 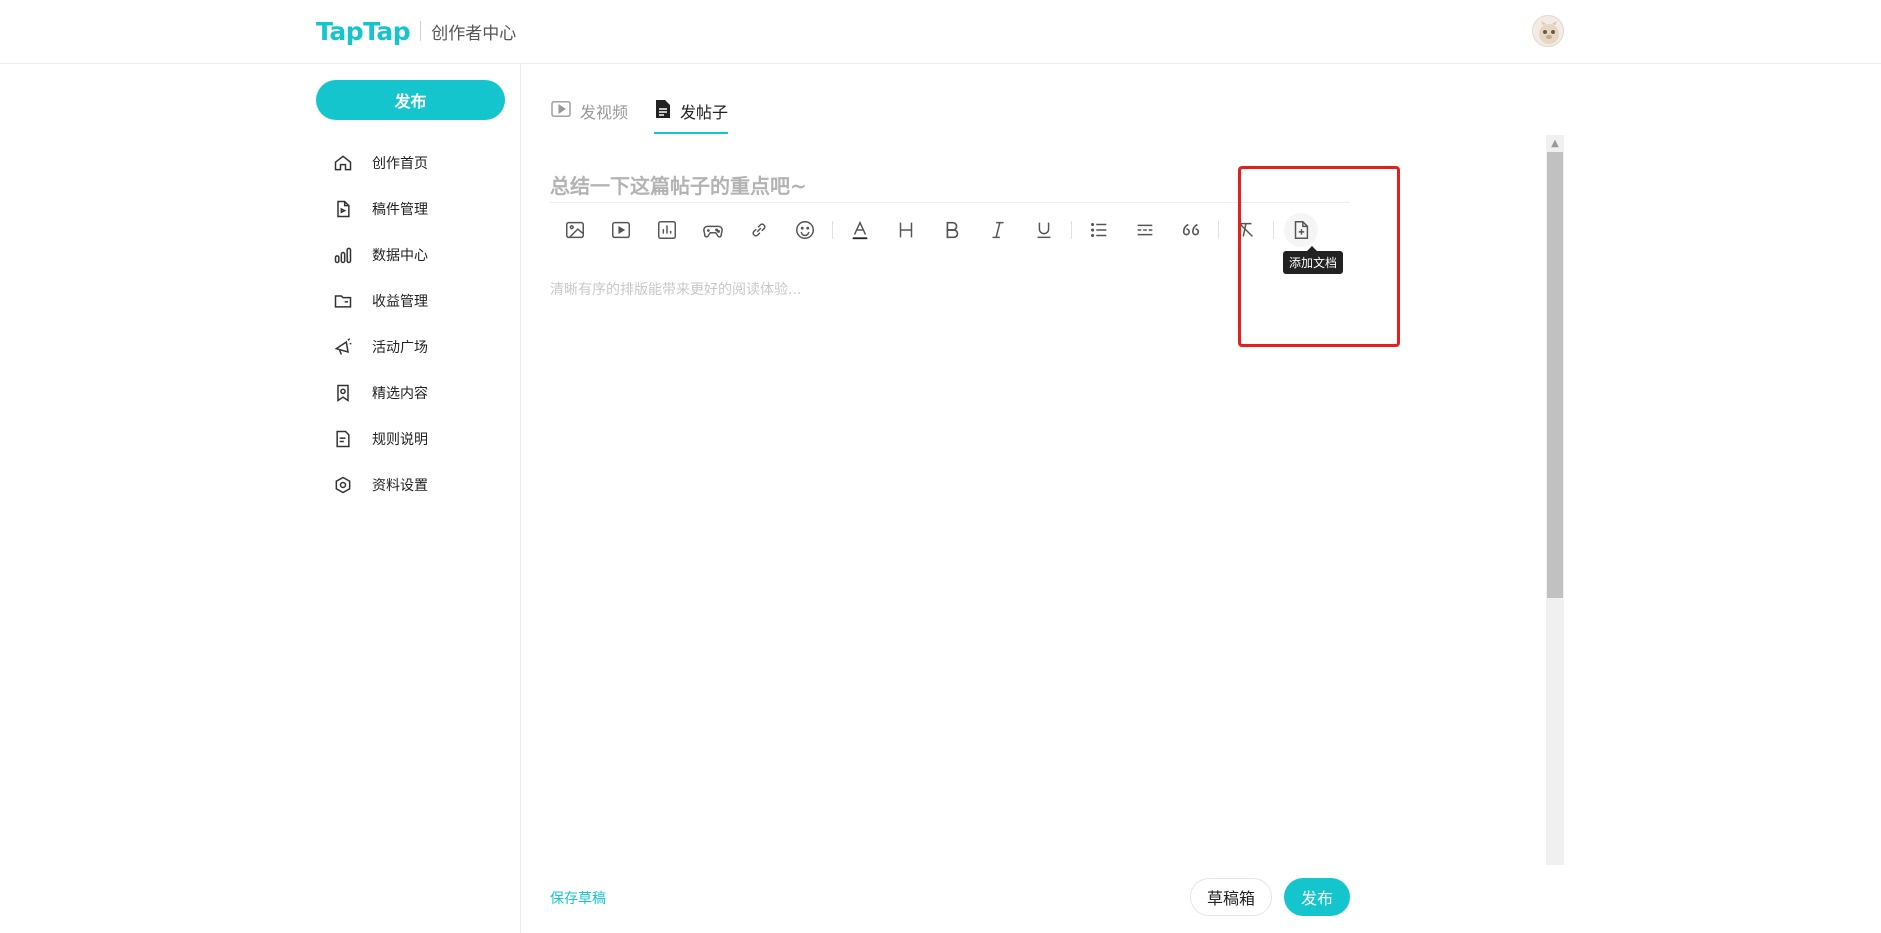 I want to click on drafts-button: 草稿箱, so click(x=1231, y=897).